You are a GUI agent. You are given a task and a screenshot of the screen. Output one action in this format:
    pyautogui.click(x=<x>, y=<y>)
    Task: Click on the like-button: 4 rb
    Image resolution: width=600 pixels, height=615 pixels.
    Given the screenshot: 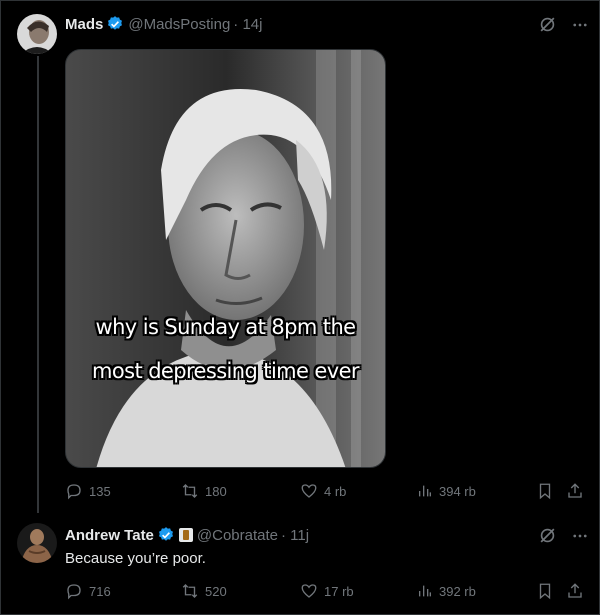 What is the action you would take?
    pyautogui.click(x=323, y=491)
    